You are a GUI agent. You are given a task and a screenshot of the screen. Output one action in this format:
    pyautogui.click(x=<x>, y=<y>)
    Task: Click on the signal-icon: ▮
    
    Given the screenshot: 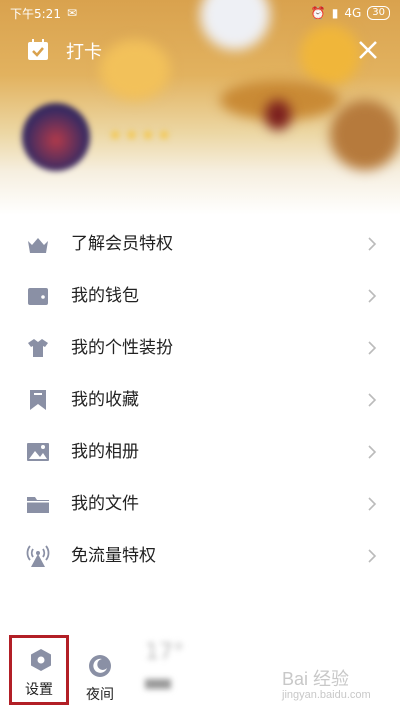 What is the action you would take?
    pyautogui.click(x=335, y=13)
    